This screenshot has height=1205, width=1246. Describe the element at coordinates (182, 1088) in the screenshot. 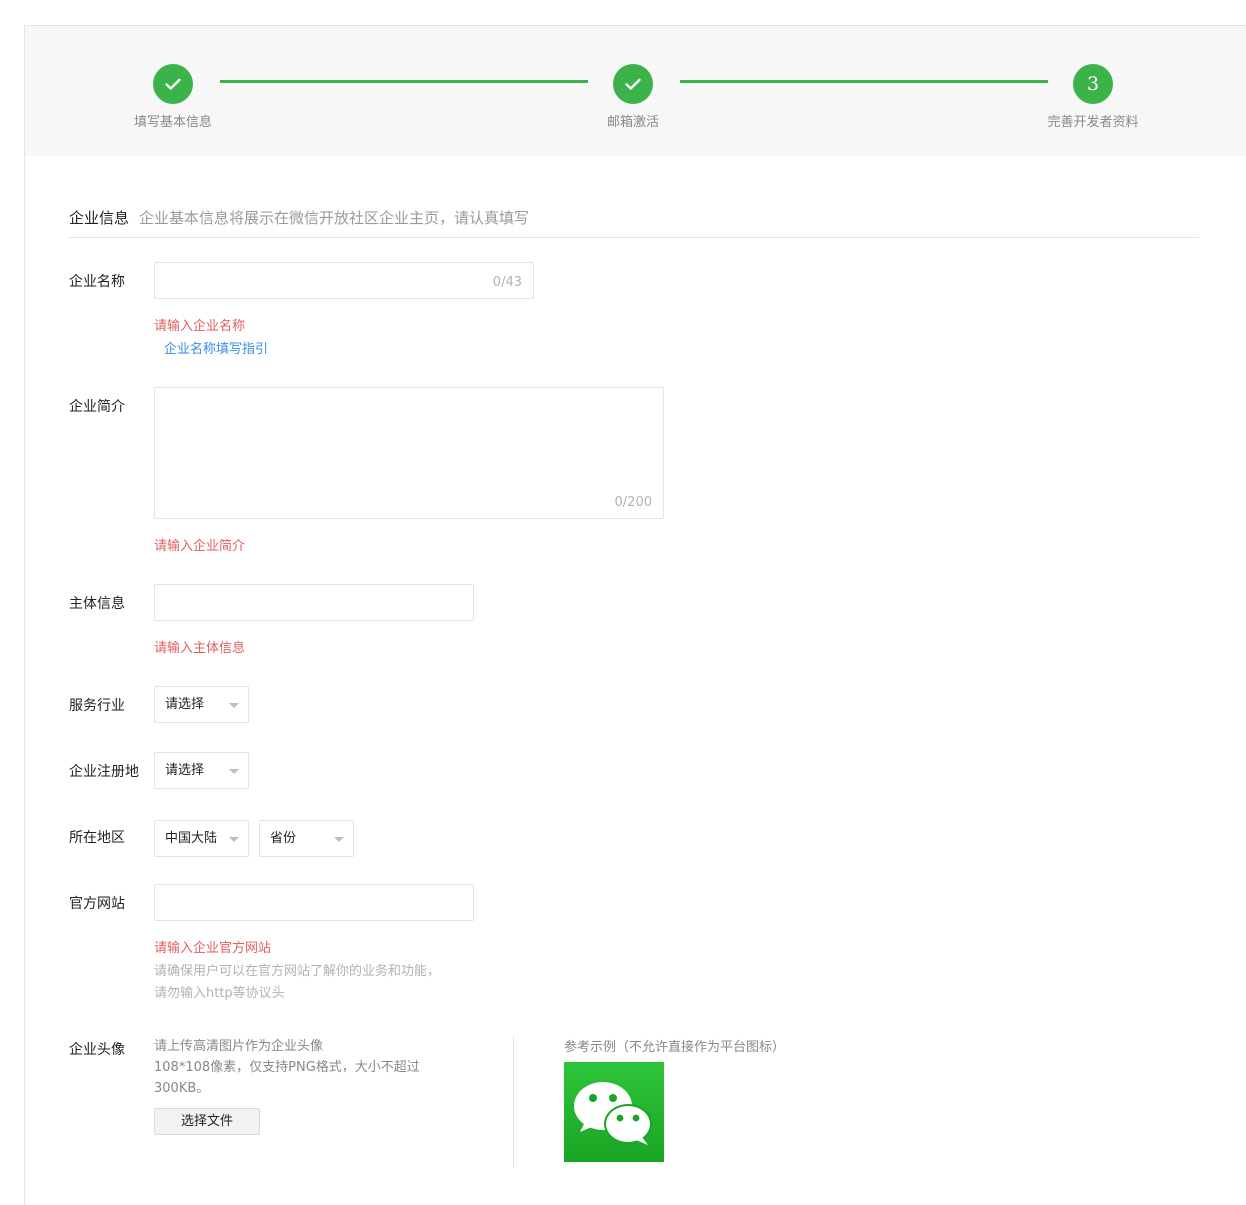

I see `hint-line: 300KB。` at that location.